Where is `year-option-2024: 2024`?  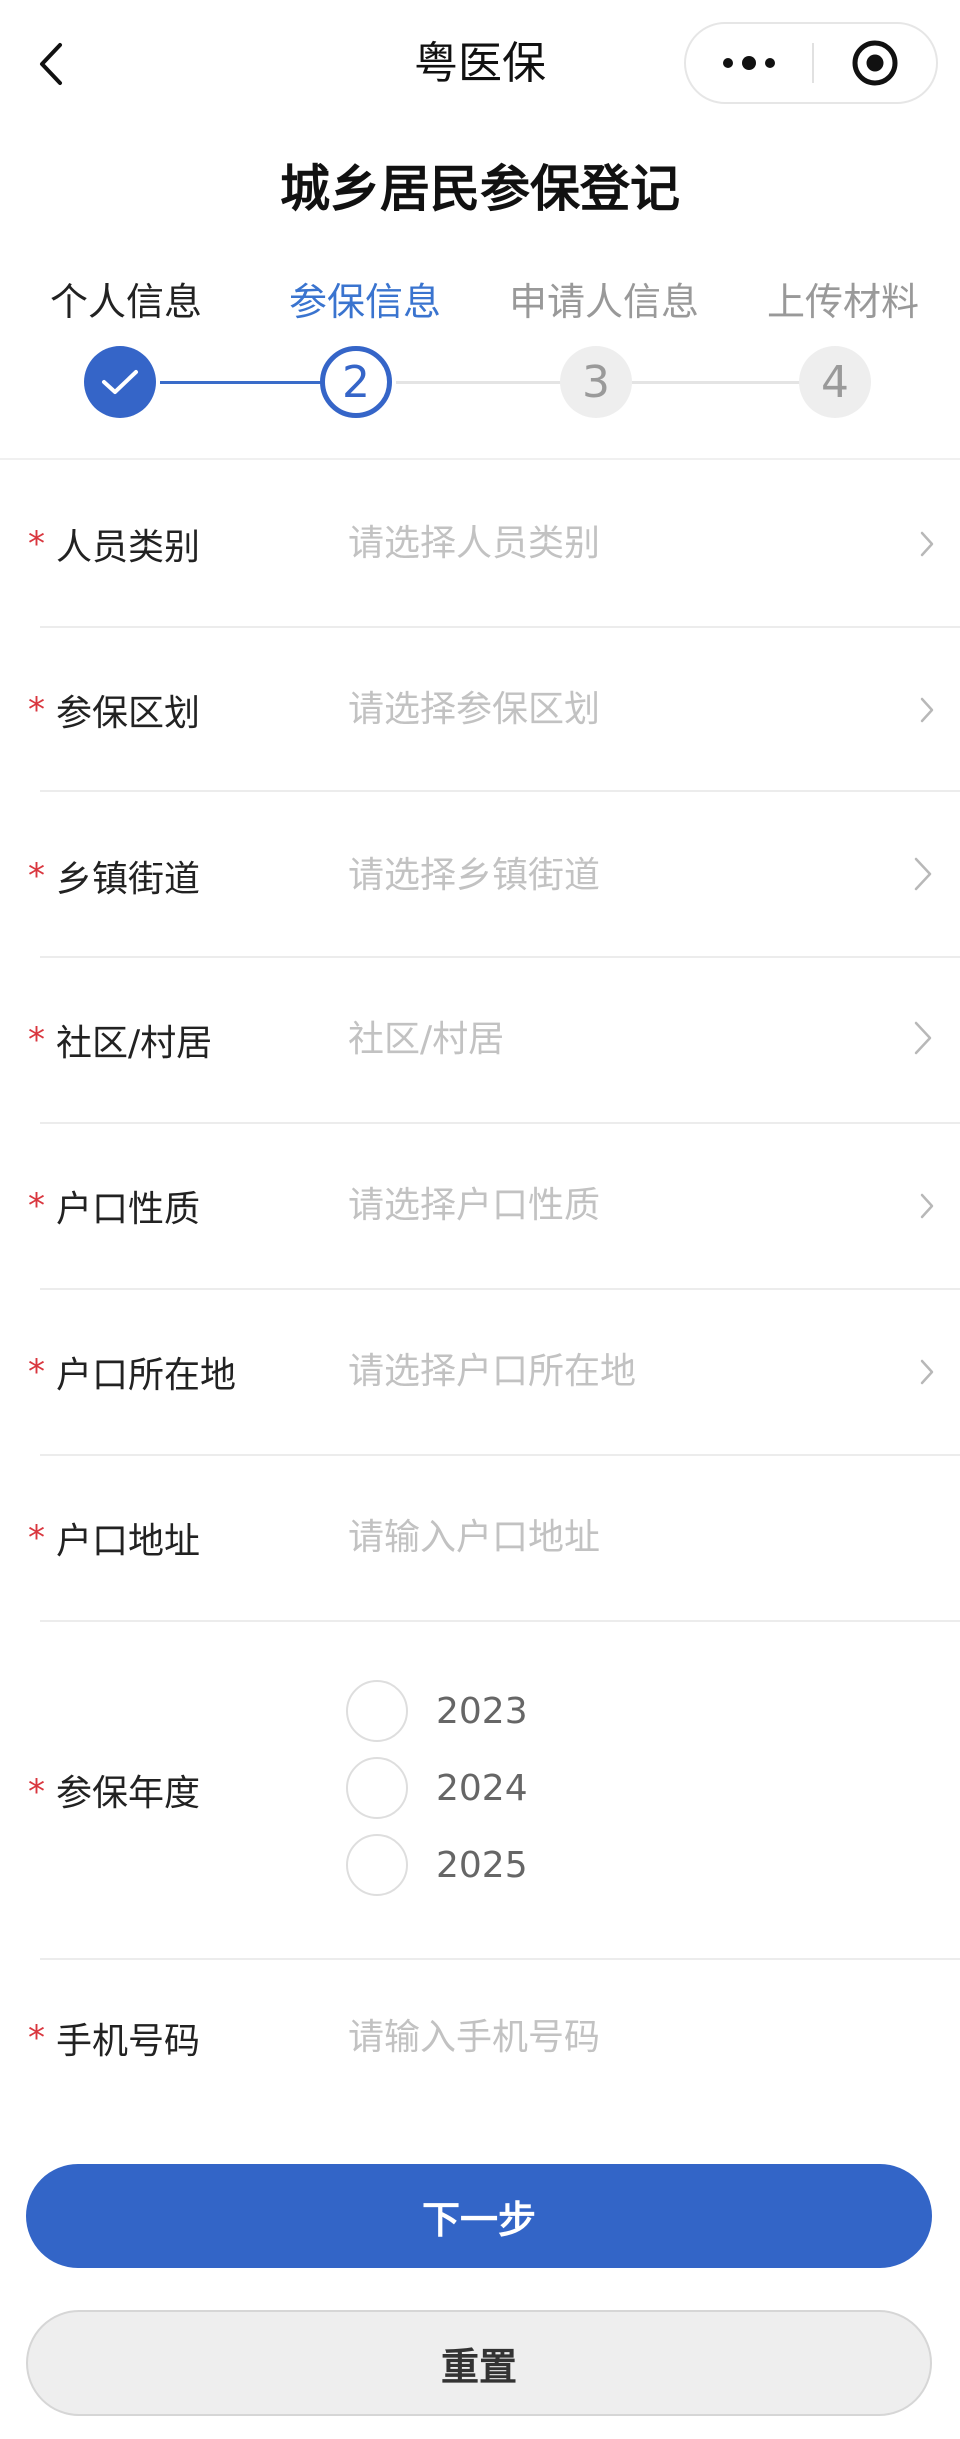 year-option-2024: 2024 is located at coordinates (437, 1788).